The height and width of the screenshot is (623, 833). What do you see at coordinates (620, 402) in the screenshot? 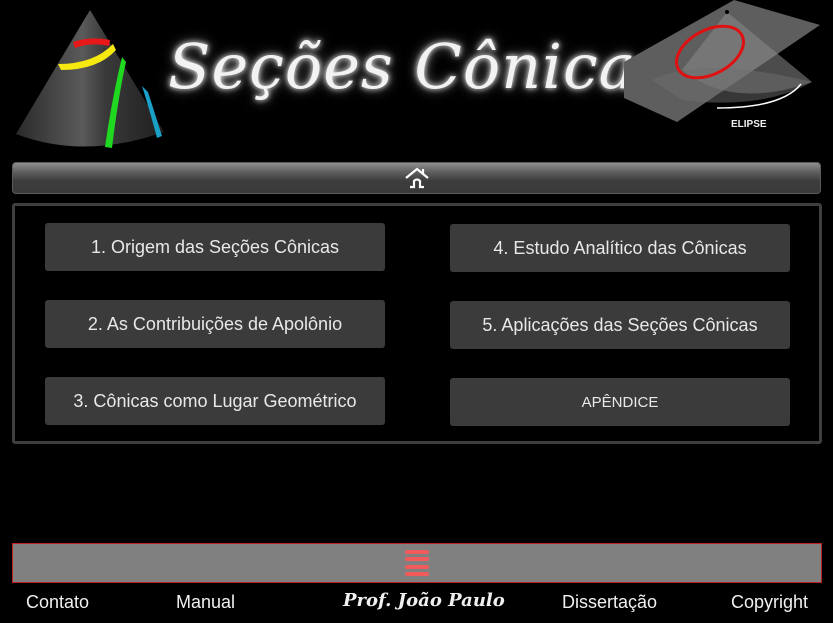
I see `menu-item-apendice: APÊNDICE` at bounding box center [620, 402].